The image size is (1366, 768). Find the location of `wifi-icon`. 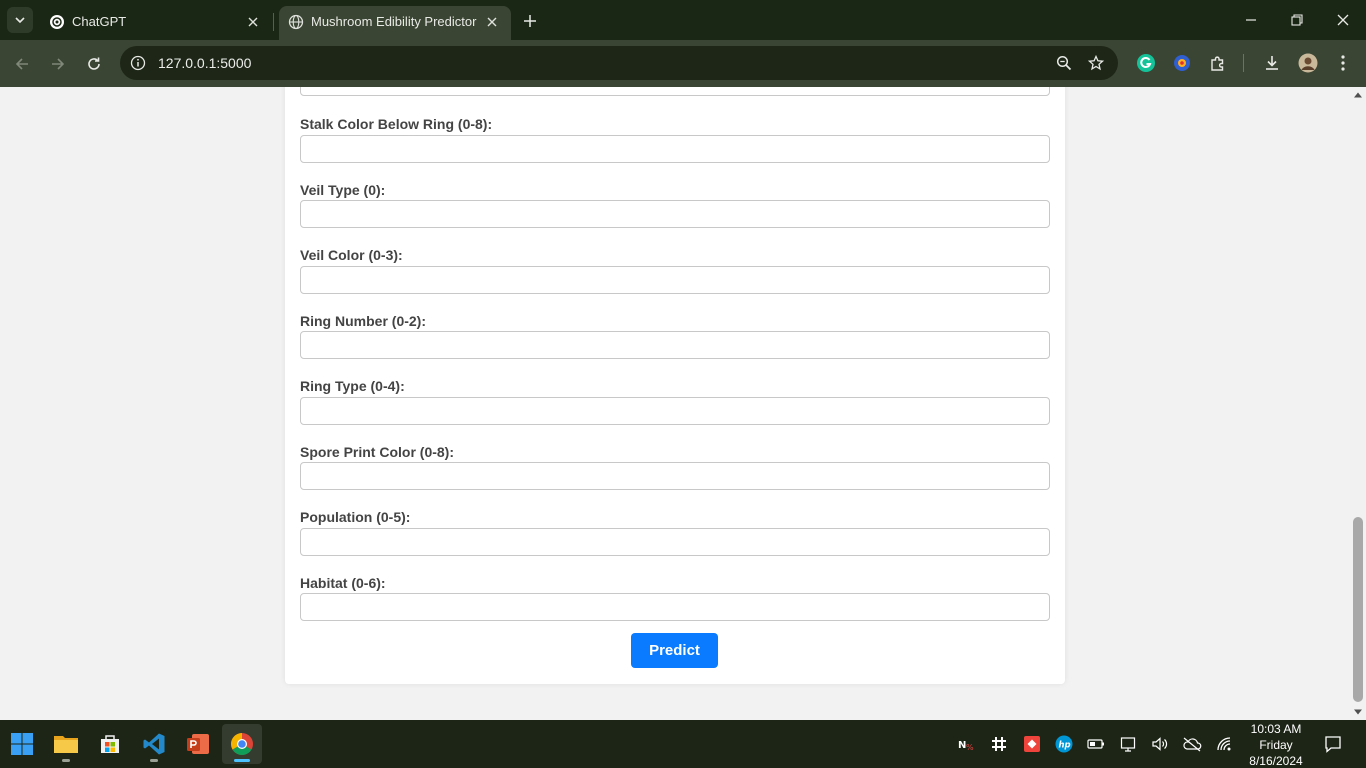

wifi-icon is located at coordinates (1225, 744).